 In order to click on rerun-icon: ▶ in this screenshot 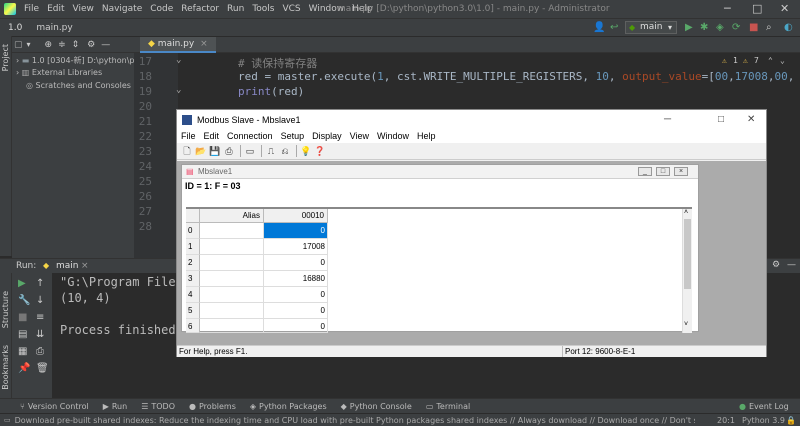, I will do `click(22, 283)`.